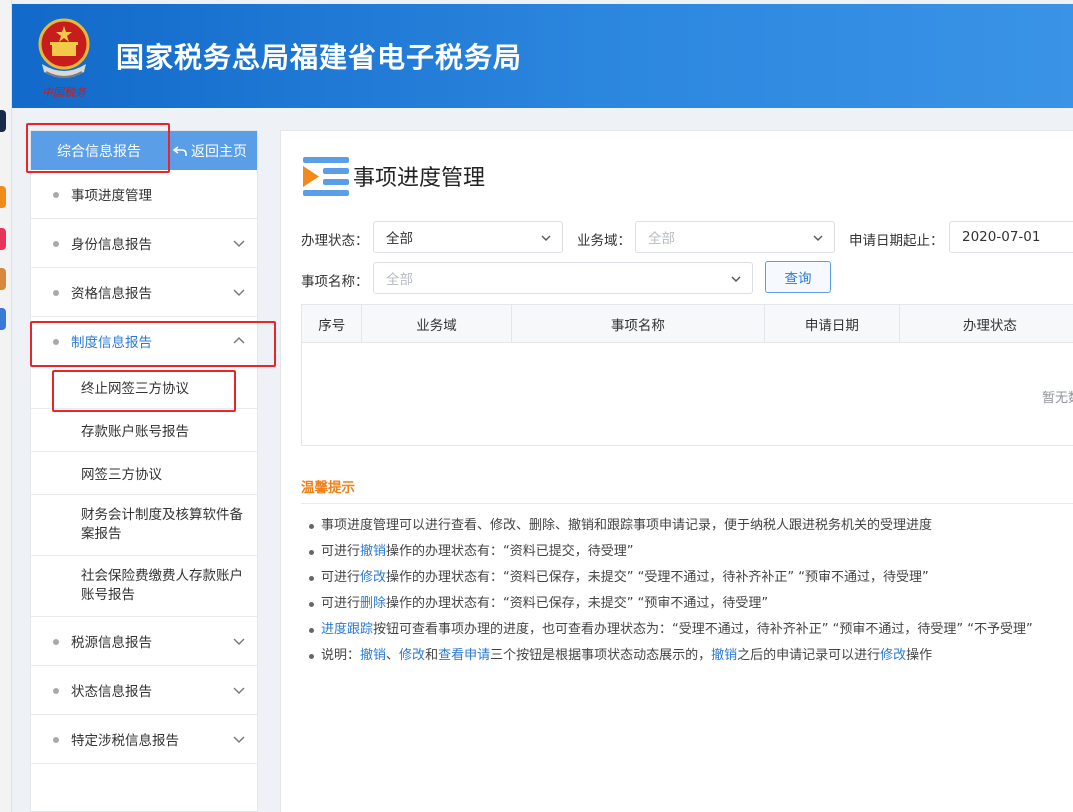 This screenshot has width=1073, height=812. What do you see at coordinates (639, 323) in the screenshot?
I see `column-header: 事项名称` at bounding box center [639, 323].